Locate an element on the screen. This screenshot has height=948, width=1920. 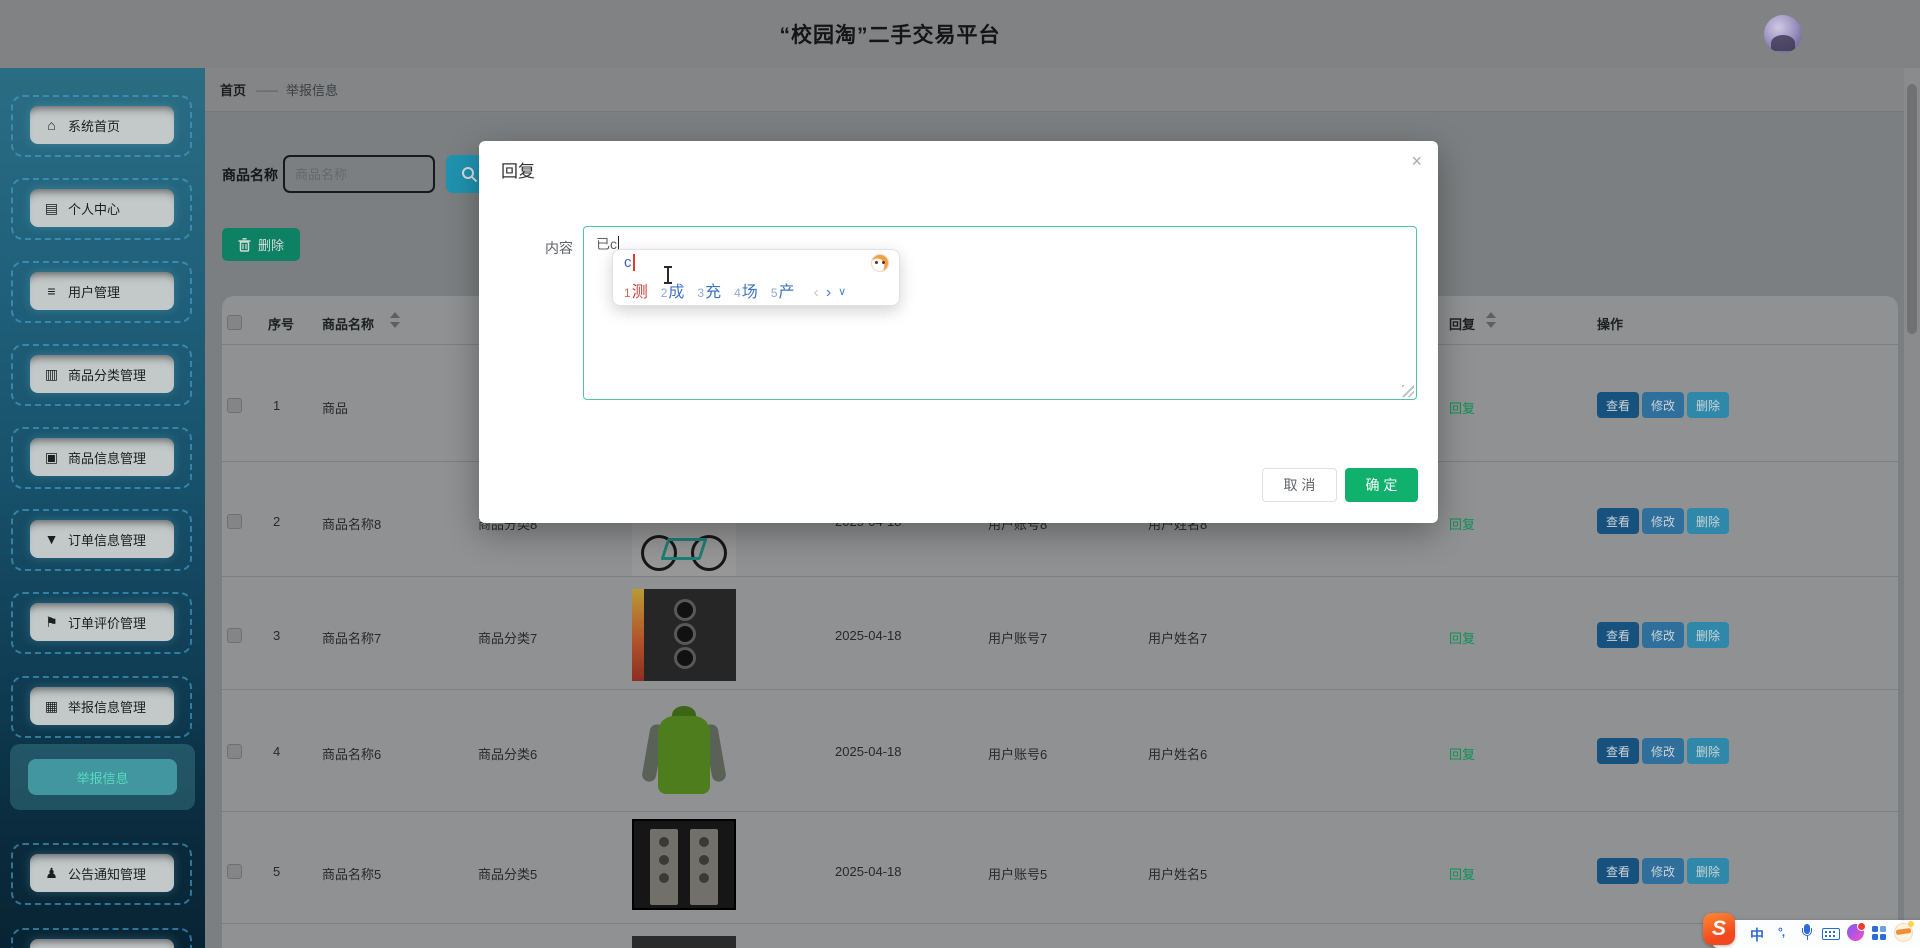
dialog-title: 回复 is located at coordinates (518, 171).